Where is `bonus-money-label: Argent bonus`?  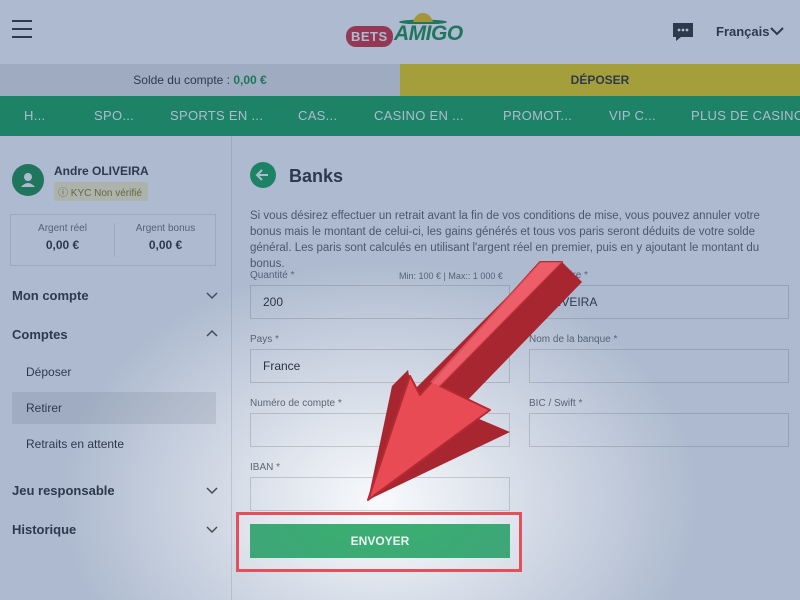 bonus-money-label: Argent bonus is located at coordinates (165, 228).